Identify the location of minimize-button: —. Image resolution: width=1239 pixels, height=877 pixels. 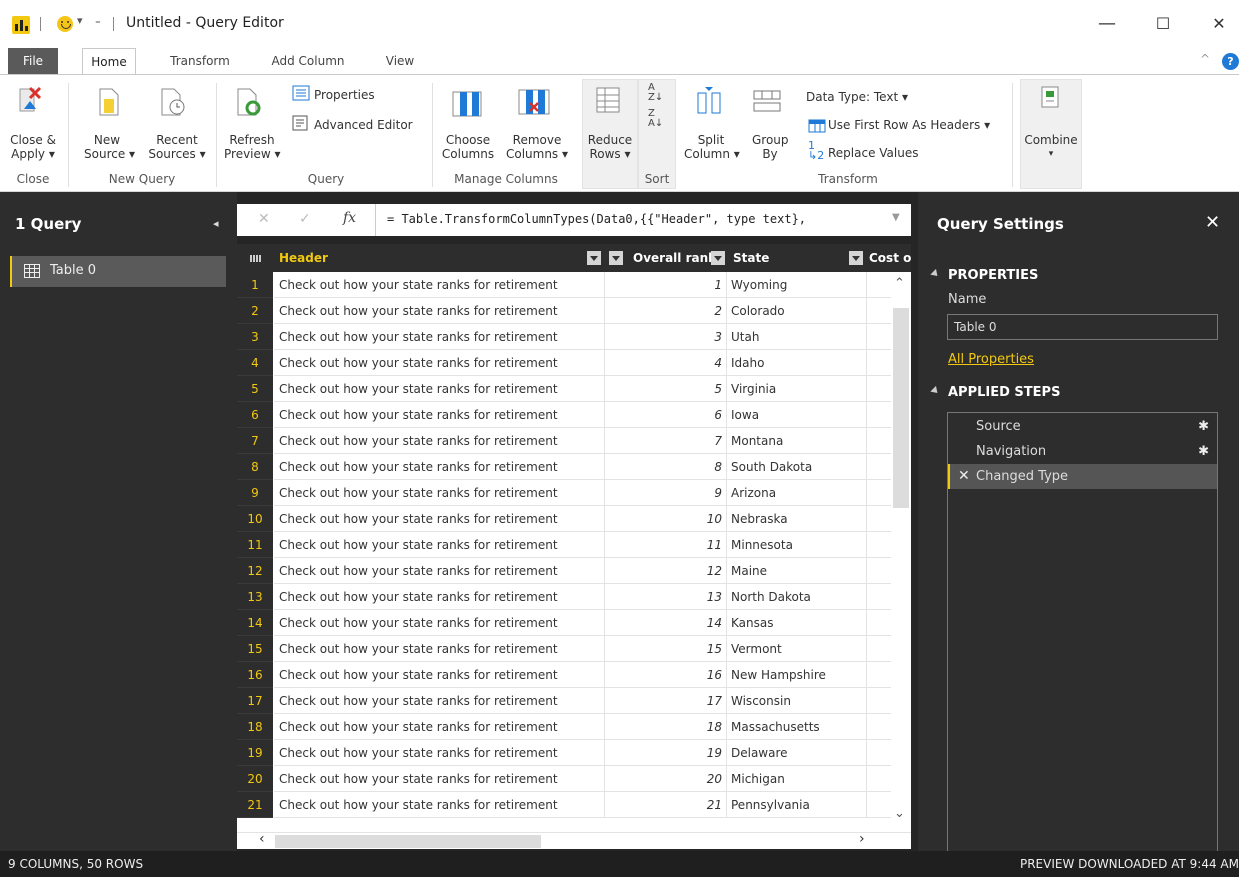
(1107, 24).